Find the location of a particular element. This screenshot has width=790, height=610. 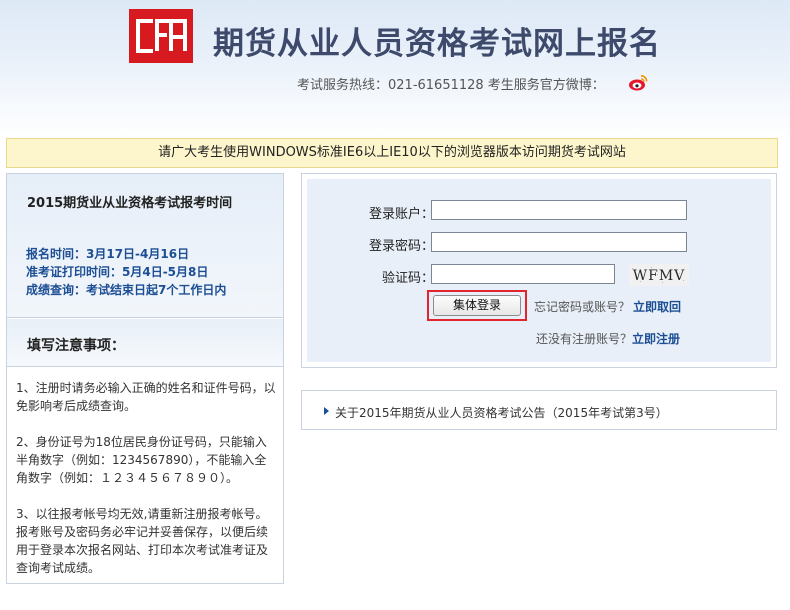

site-title: 期货从业人员资格考试网上报名 is located at coordinates (437, 44).